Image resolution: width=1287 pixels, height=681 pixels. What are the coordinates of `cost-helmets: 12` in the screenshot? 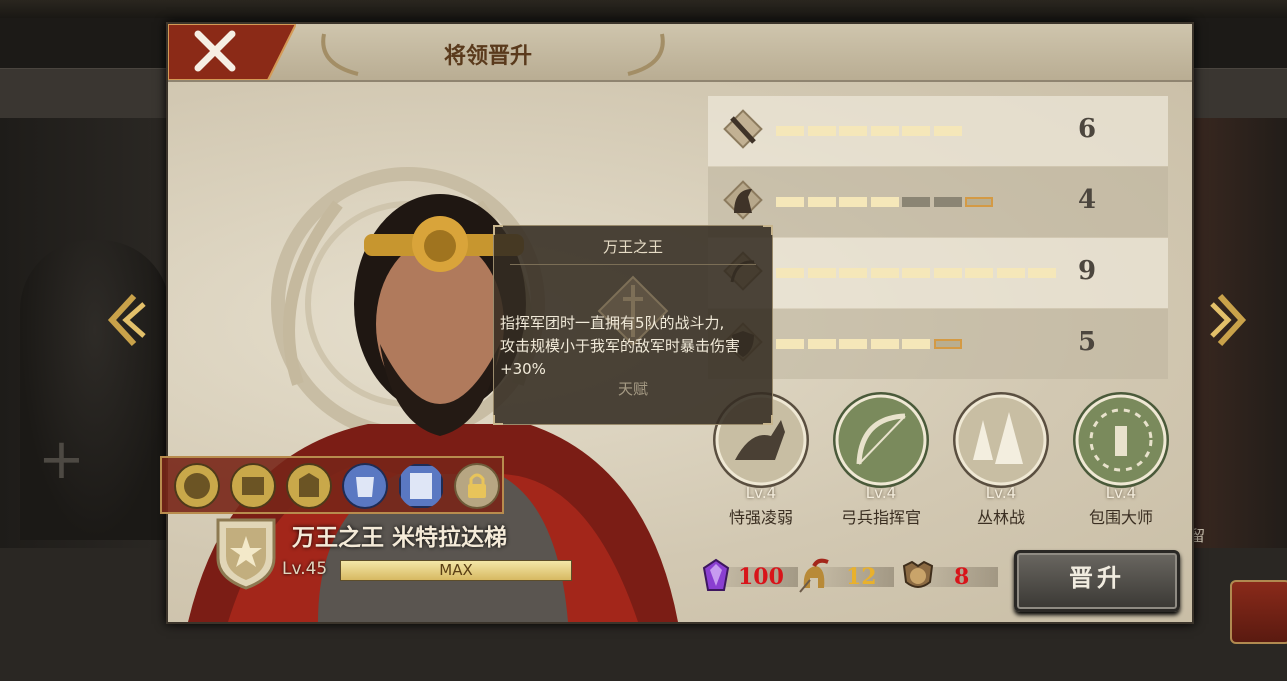 It's located at (846, 576).